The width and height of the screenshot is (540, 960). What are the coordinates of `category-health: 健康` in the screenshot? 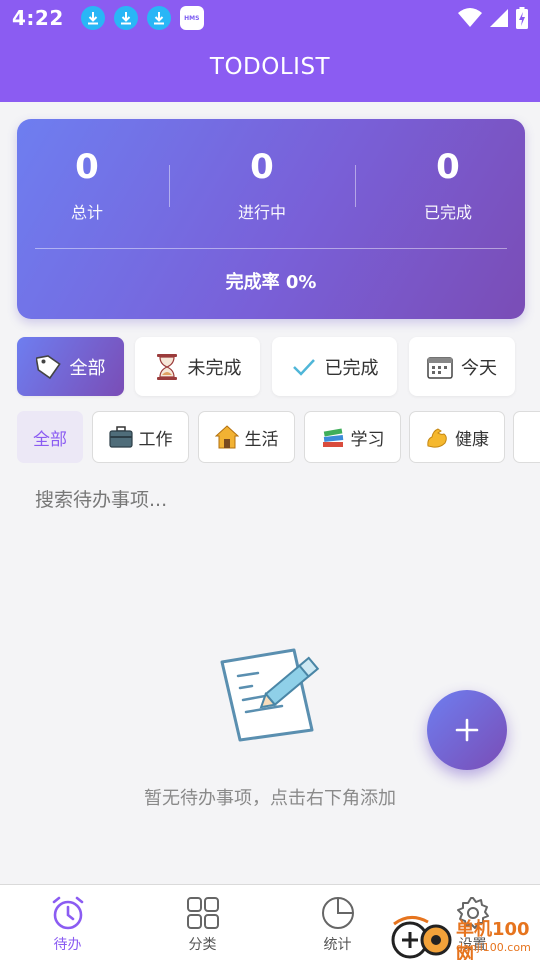 It's located at (457, 437).